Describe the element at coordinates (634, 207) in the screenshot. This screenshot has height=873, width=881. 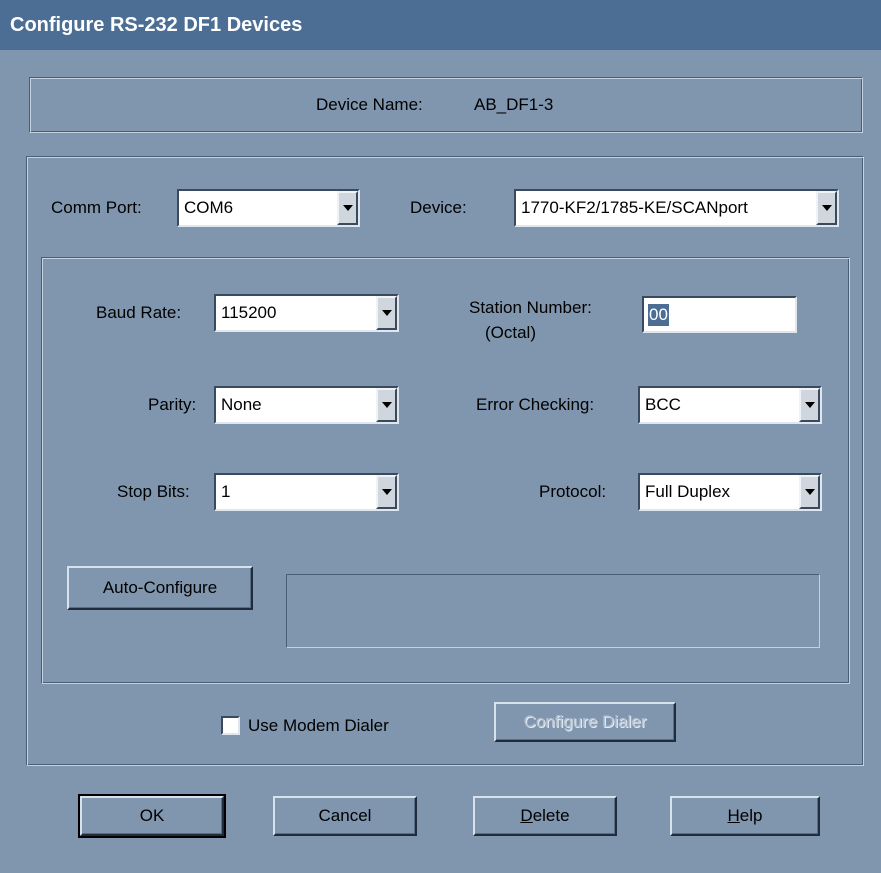
I see `device-value: 1770-KF2/1785-KE/SCANport` at that location.